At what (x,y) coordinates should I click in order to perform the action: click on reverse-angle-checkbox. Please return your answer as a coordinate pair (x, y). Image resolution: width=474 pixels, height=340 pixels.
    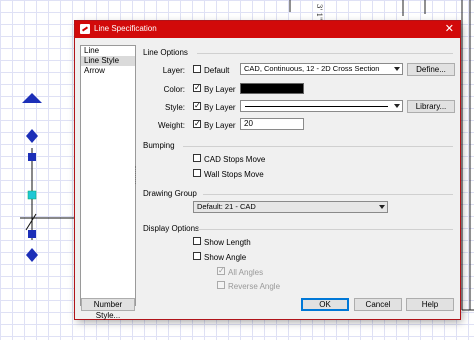
    Looking at the image, I should click on (221, 285).